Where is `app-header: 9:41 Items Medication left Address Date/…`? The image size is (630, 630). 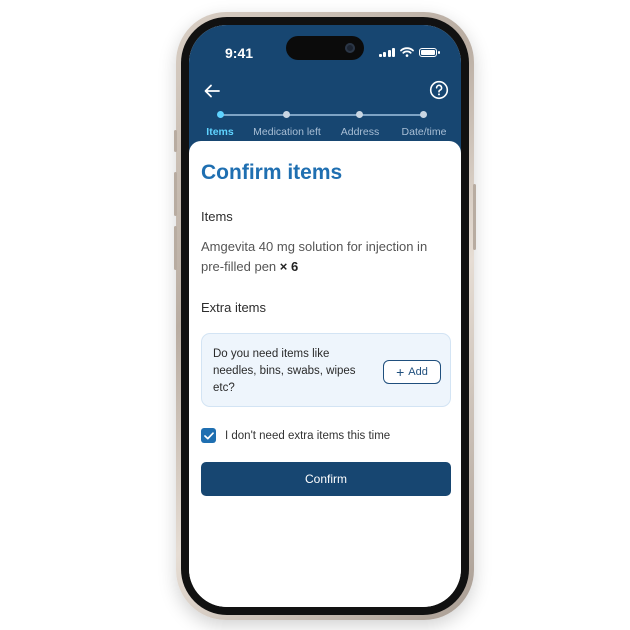 app-header: 9:41 Items Medication left Address Date/… is located at coordinates (325, 89).